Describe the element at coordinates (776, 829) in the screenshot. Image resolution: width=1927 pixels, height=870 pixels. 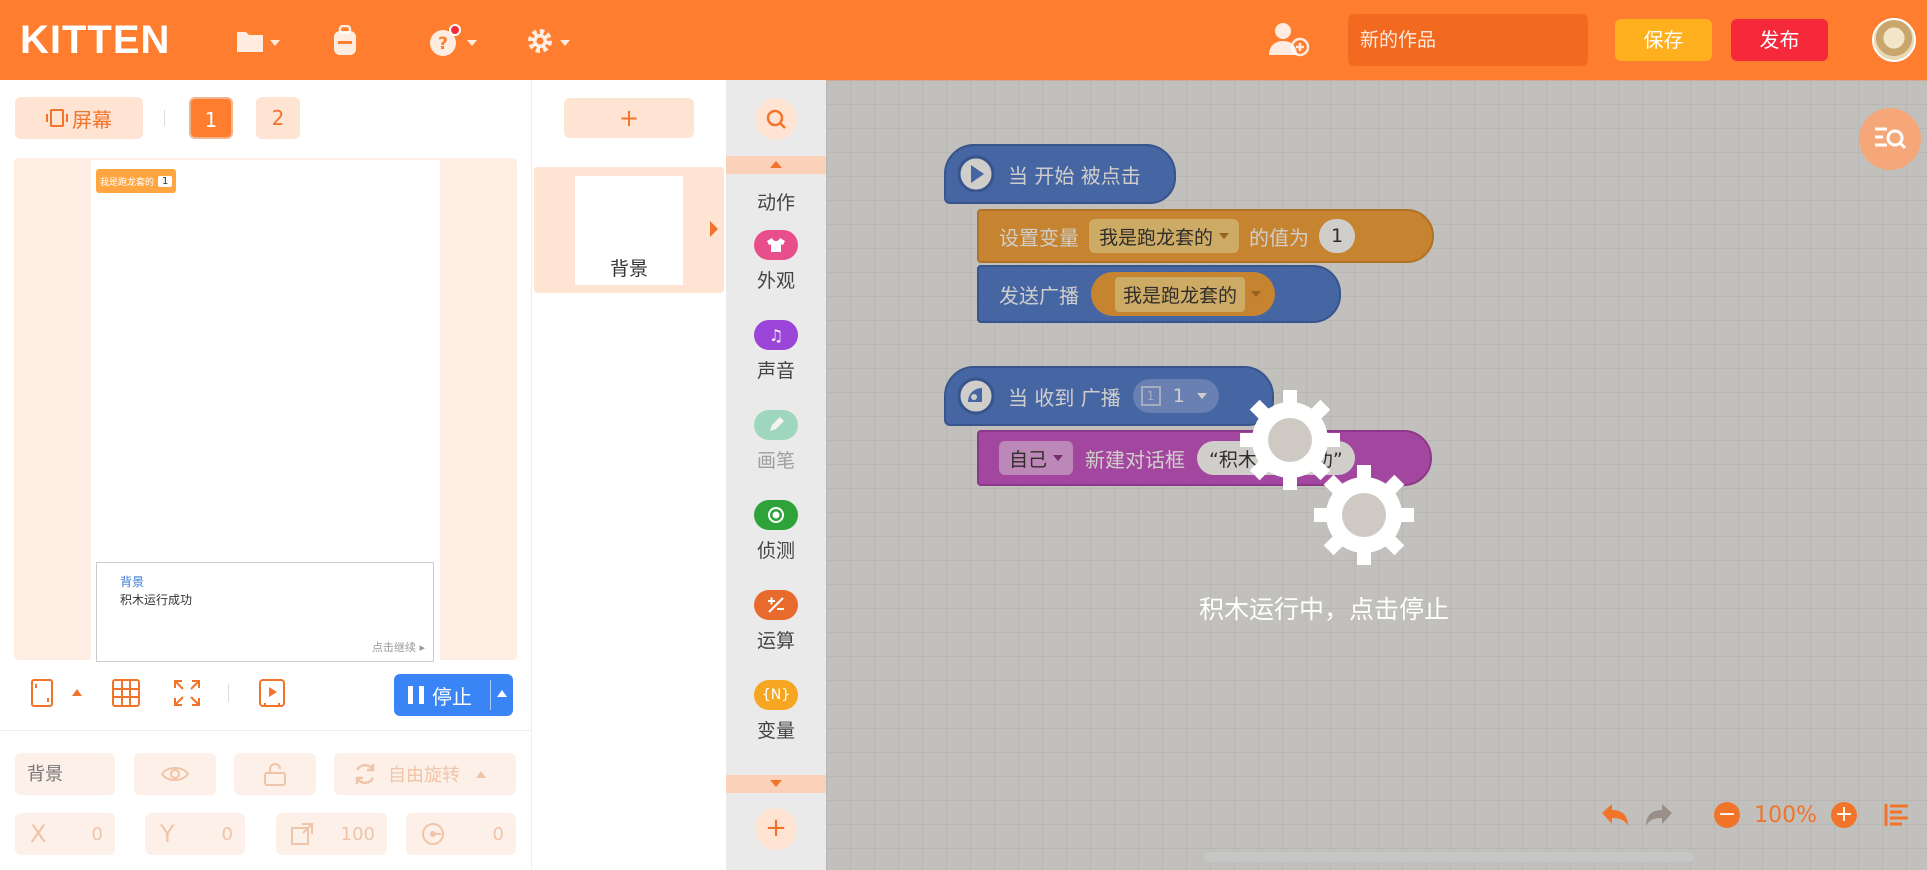
I see `add-extension-button: +` at that location.